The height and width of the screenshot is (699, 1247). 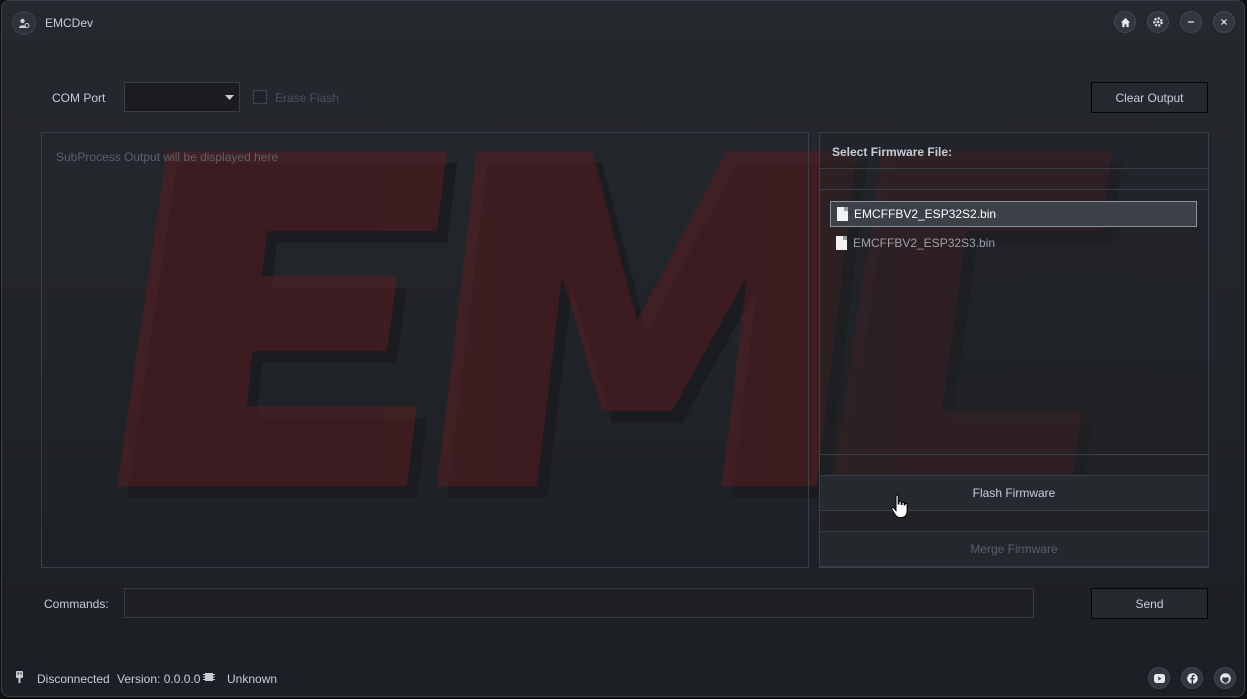 I want to click on settings-button, so click(x=1158, y=22).